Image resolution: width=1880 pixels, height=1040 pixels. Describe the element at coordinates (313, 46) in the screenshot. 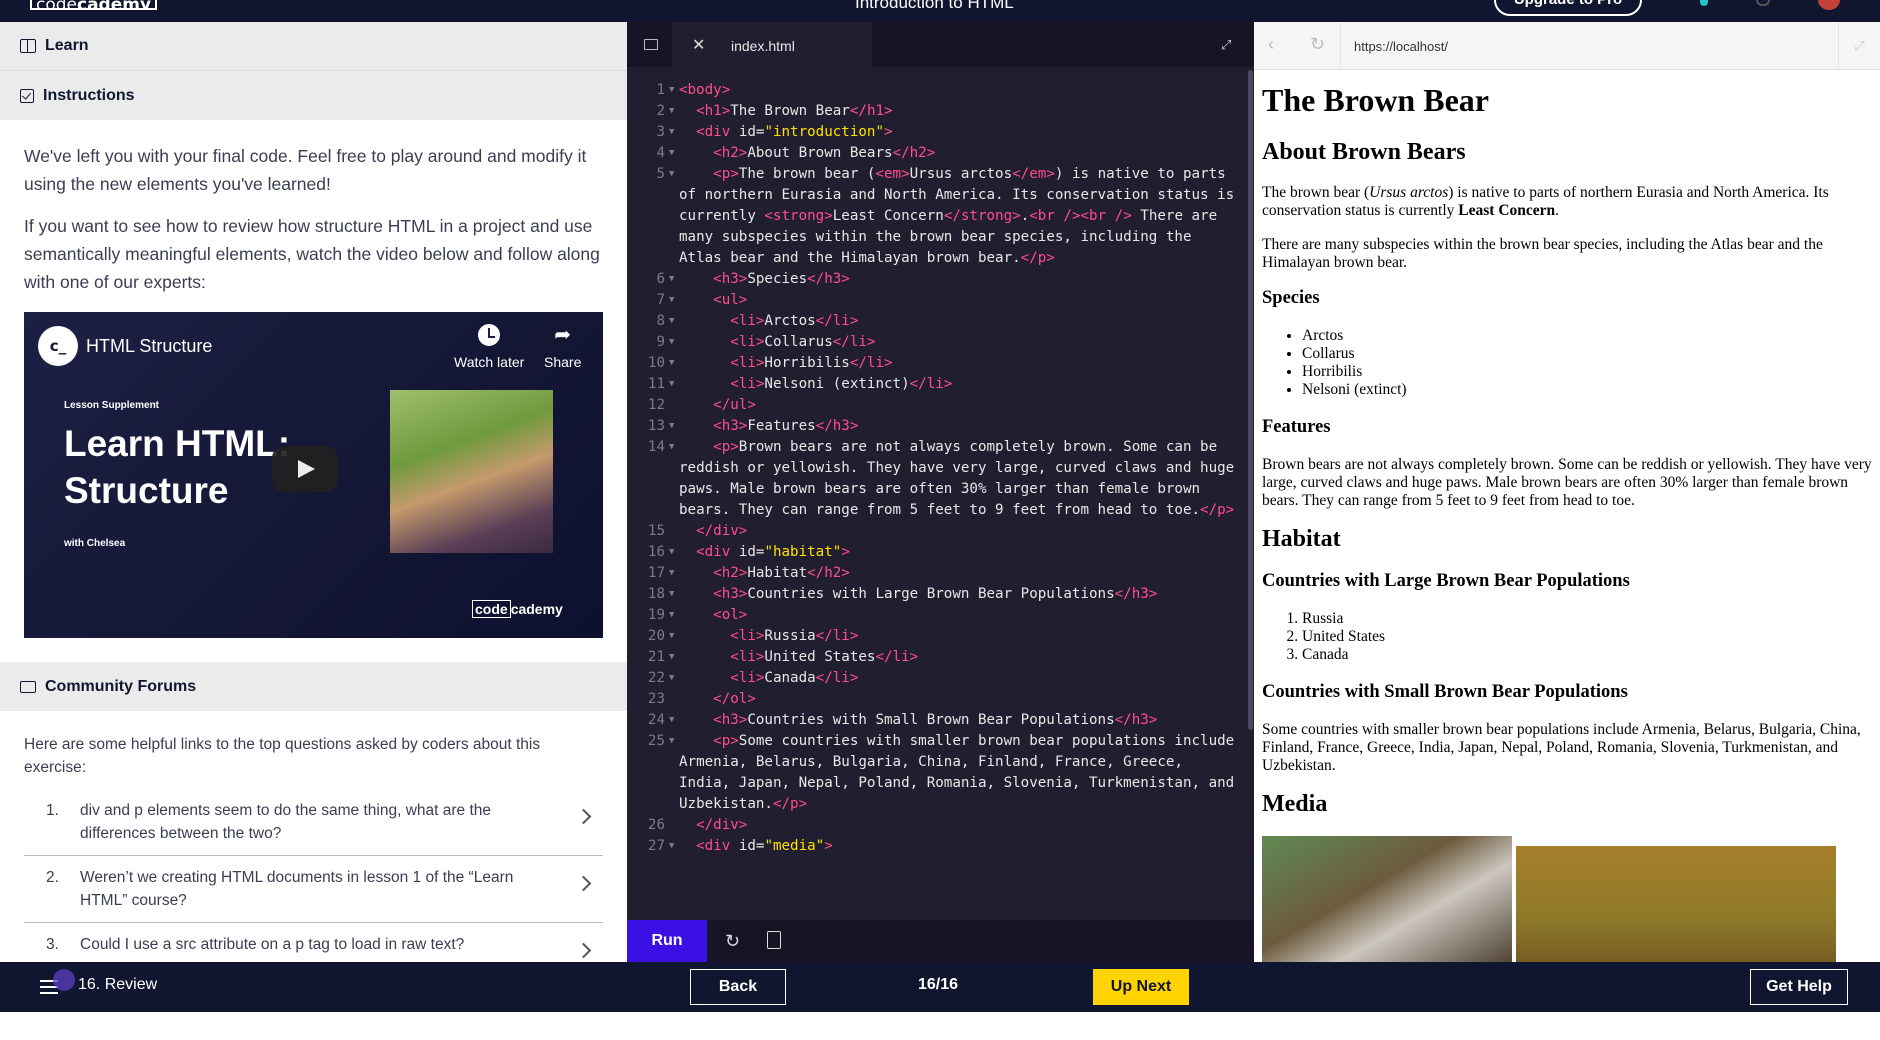

I see `learn-section-header: Learn` at that location.